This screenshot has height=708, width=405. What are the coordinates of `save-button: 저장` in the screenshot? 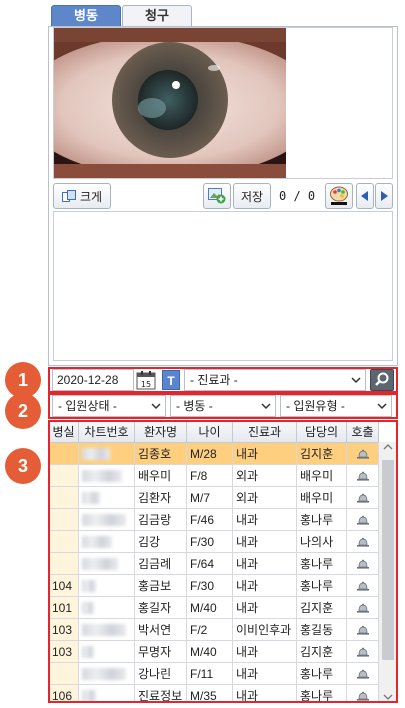 It's located at (252, 196).